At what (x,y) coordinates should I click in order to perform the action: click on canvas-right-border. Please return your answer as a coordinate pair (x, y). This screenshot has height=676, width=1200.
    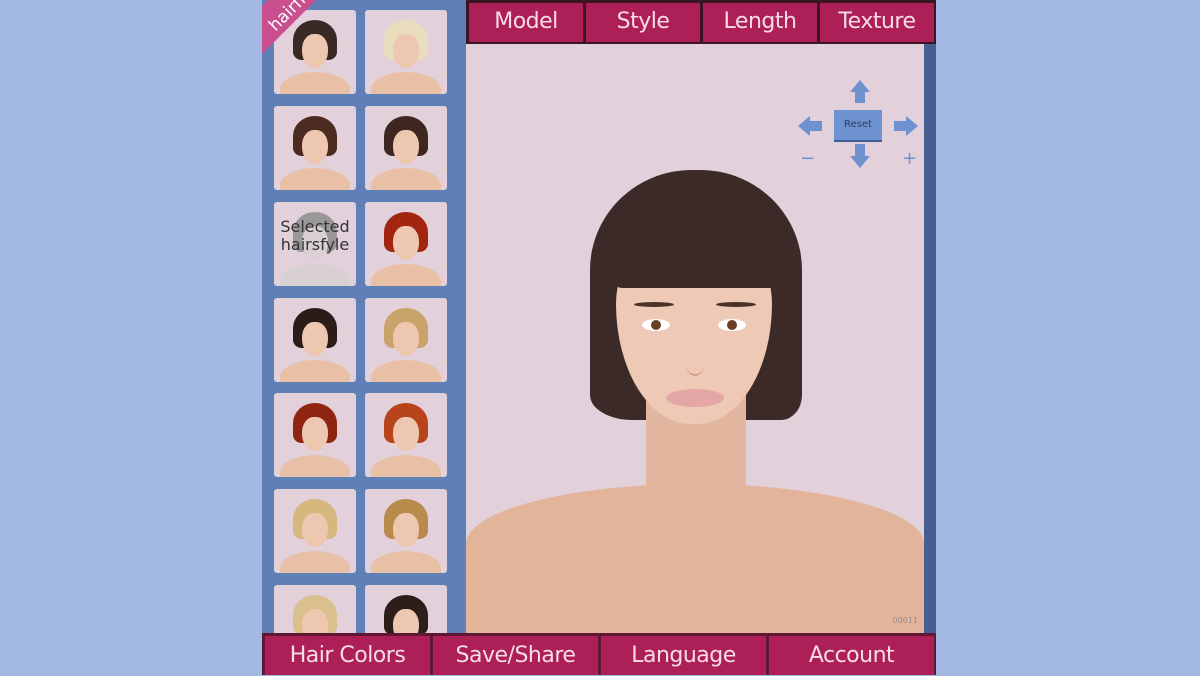
    Looking at the image, I should click on (930, 338).